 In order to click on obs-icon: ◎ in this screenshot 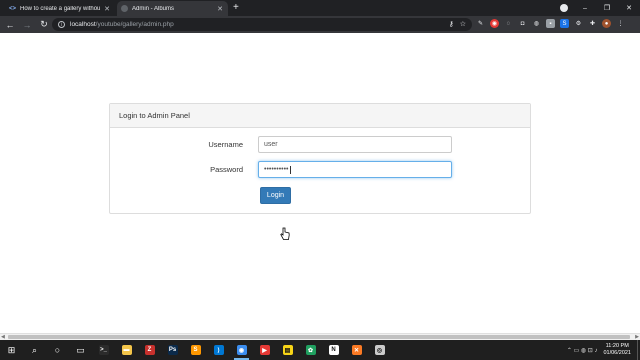, I will do `click(379, 350)`.